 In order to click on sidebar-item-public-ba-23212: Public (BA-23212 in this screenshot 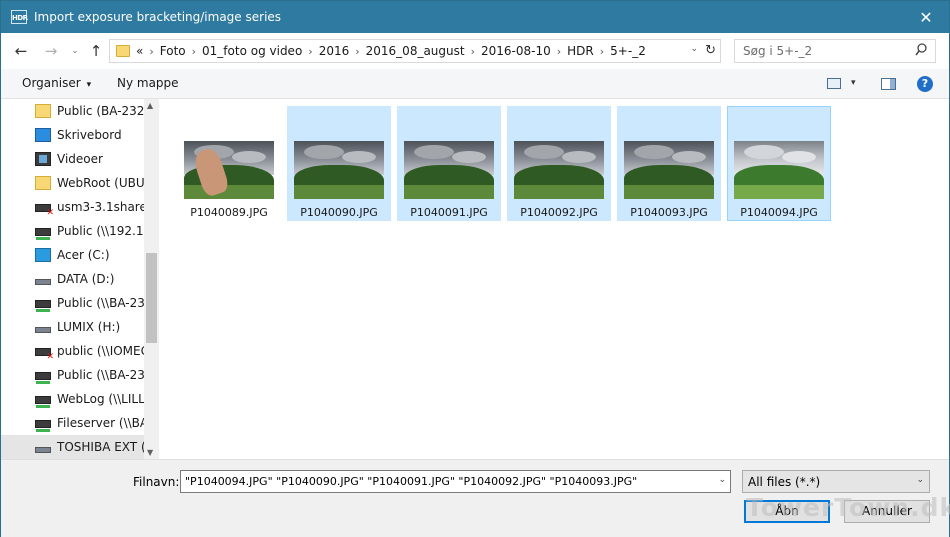, I will do `click(72, 111)`.